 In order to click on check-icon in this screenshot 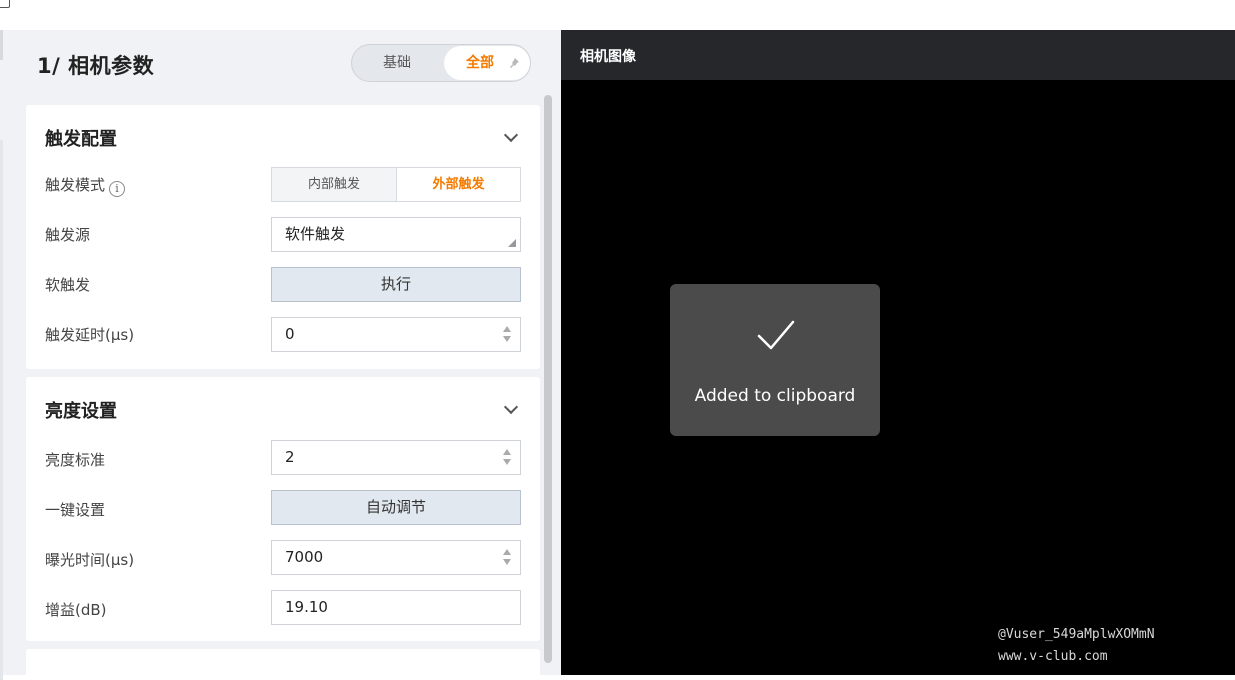, I will do `click(776, 335)`.